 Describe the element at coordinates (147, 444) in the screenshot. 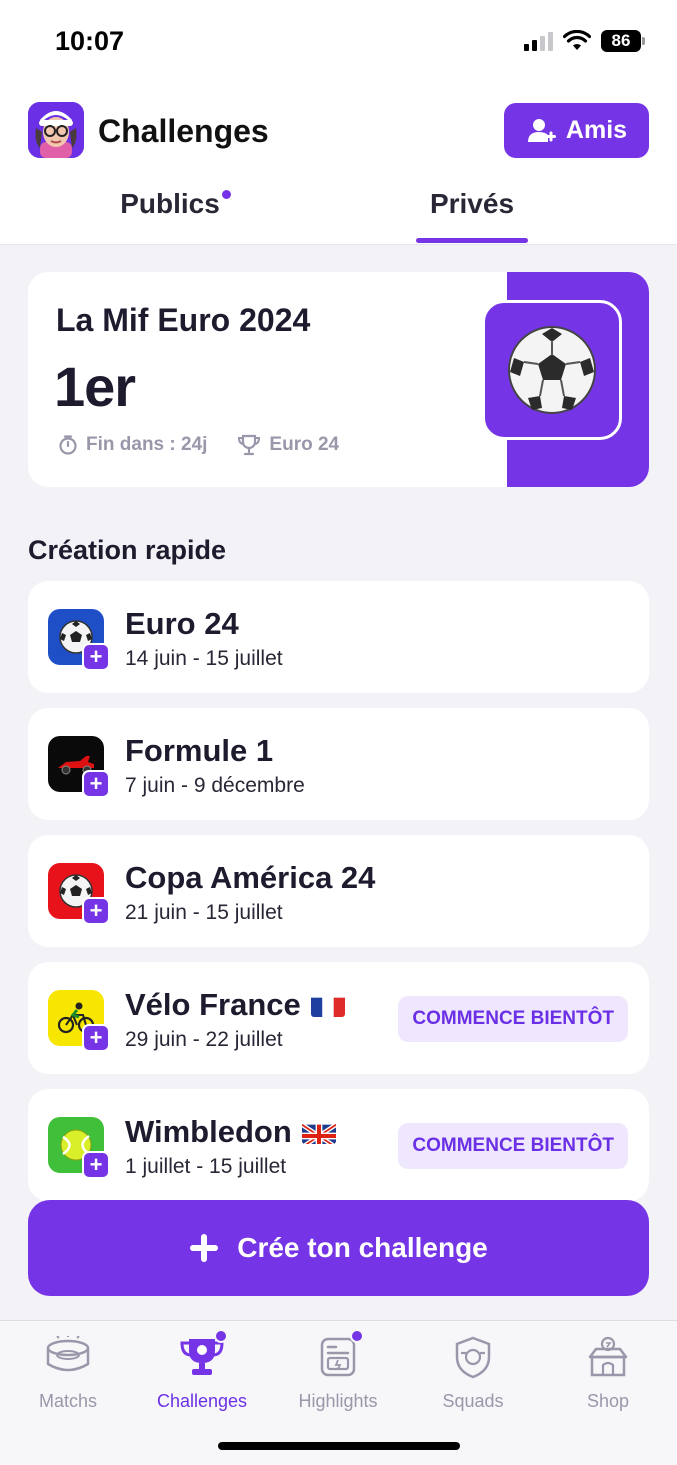

I see `featured-ends-in: Fin dans : 24j` at that location.